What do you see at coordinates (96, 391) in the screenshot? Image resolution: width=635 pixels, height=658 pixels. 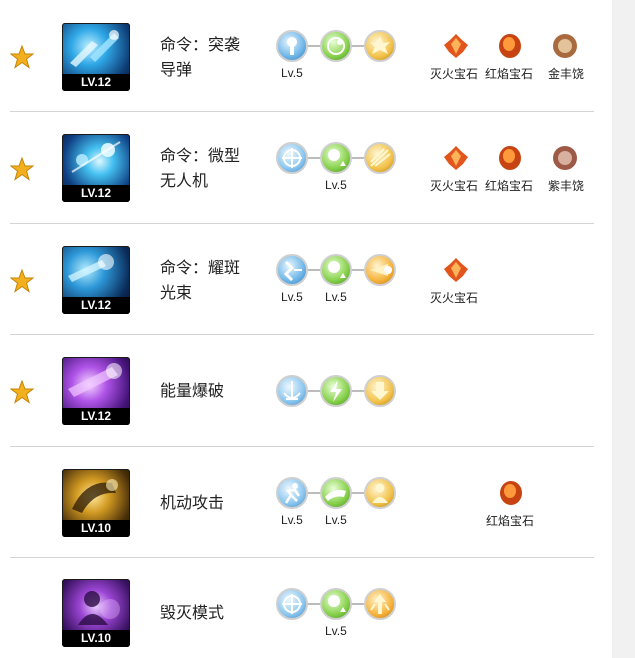 I see `skill-icon-energy-blast: LV.12` at bounding box center [96, 391].